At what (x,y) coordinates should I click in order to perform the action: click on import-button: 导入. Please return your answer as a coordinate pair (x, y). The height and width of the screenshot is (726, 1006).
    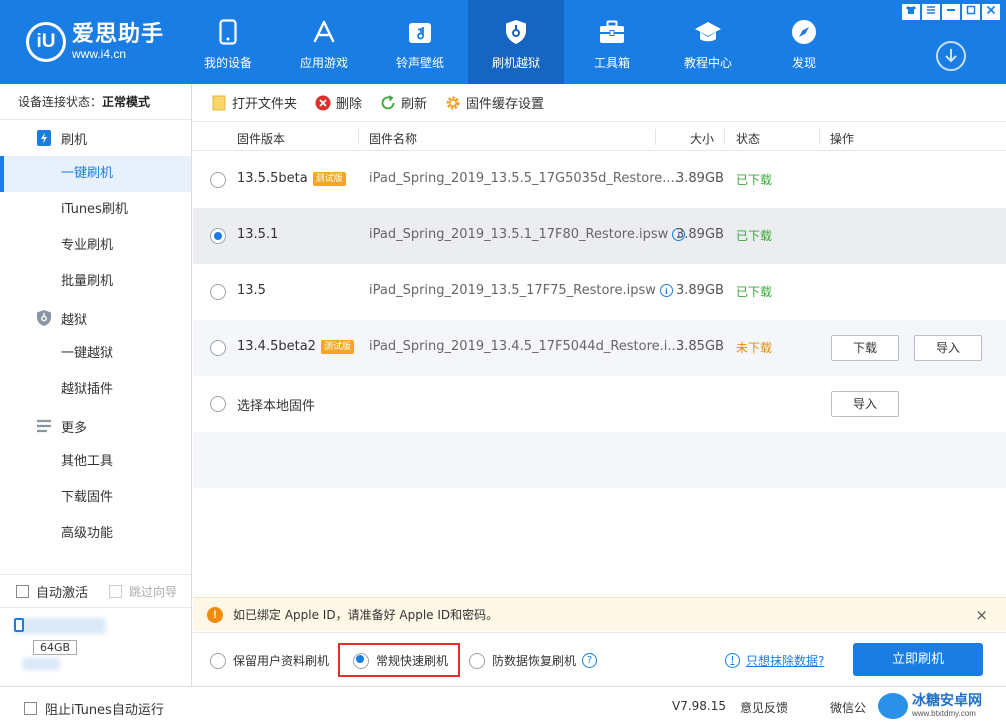
    Looking at the image, I should click on (948, 348).